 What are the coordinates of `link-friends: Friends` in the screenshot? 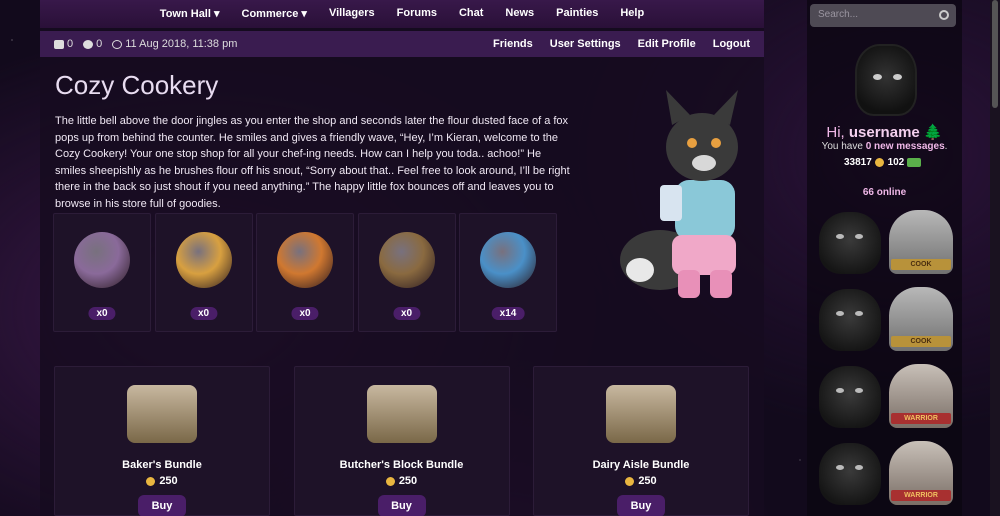 It's located at (513, 44).